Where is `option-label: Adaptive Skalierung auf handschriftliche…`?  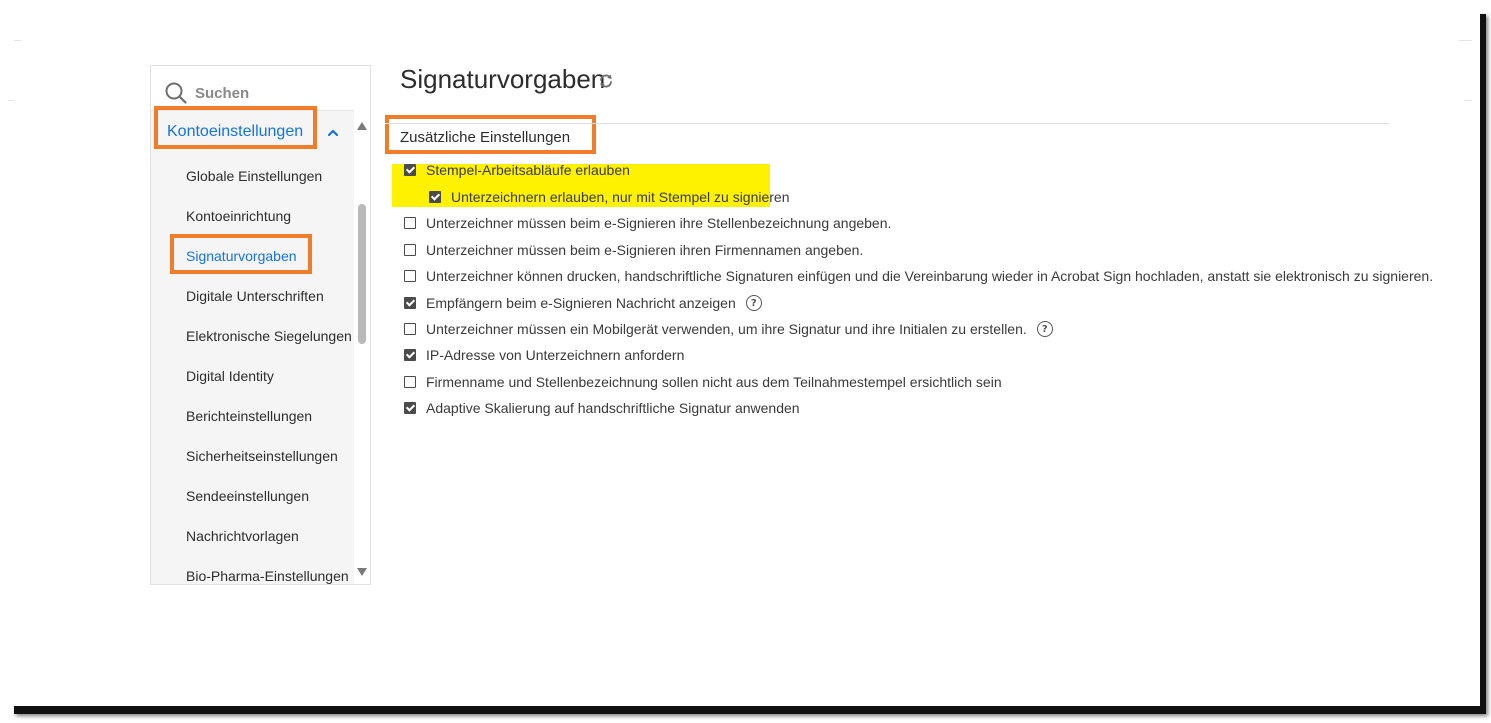
option-label: Adaptive Skalierung auf handschriftliche… is located at coordinates (613, 408).